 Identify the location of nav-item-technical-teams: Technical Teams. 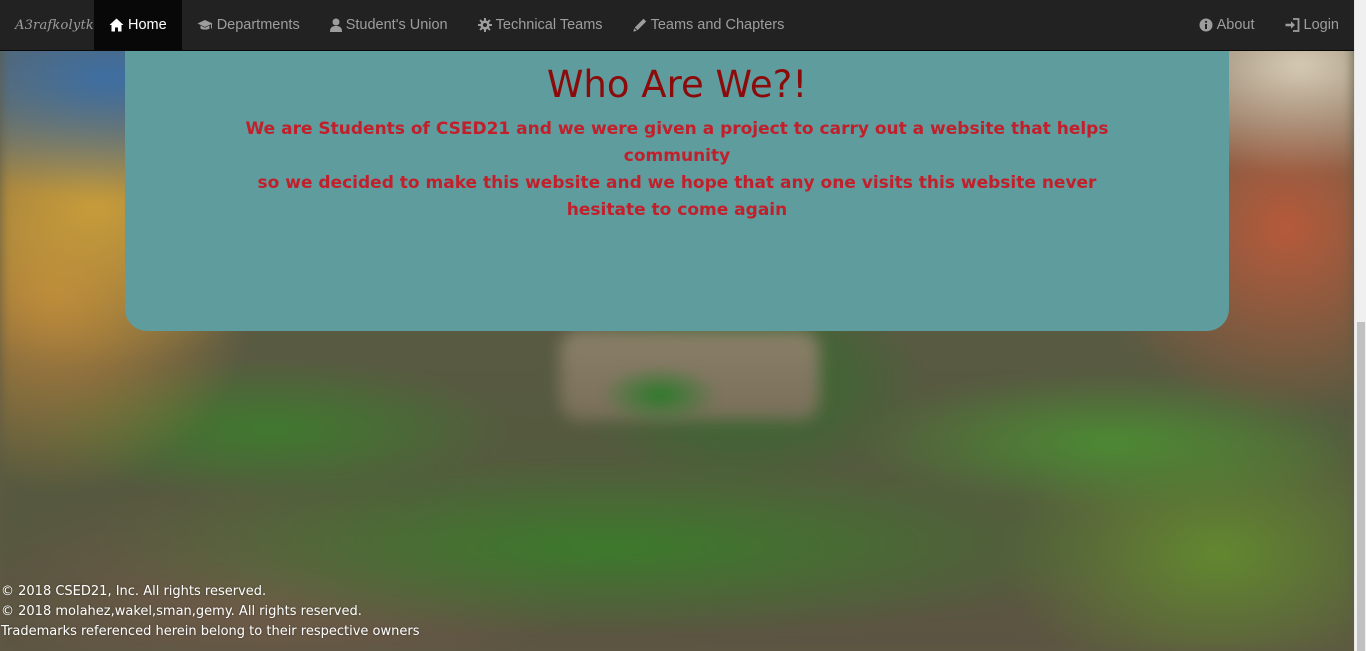
(540, 25).